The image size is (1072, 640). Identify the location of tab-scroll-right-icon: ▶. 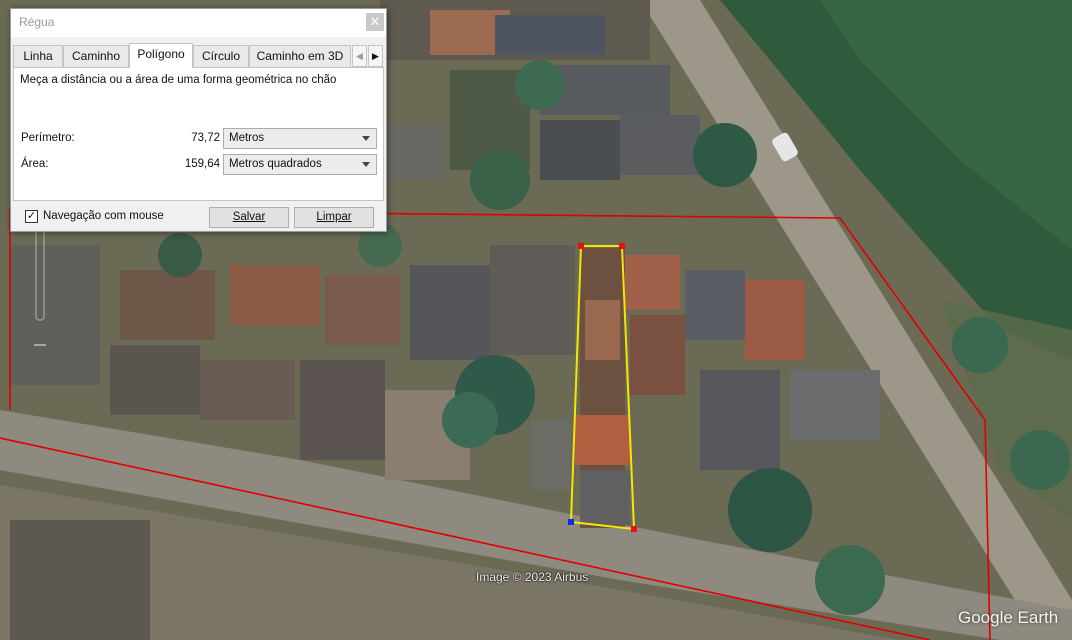
(375, 56).